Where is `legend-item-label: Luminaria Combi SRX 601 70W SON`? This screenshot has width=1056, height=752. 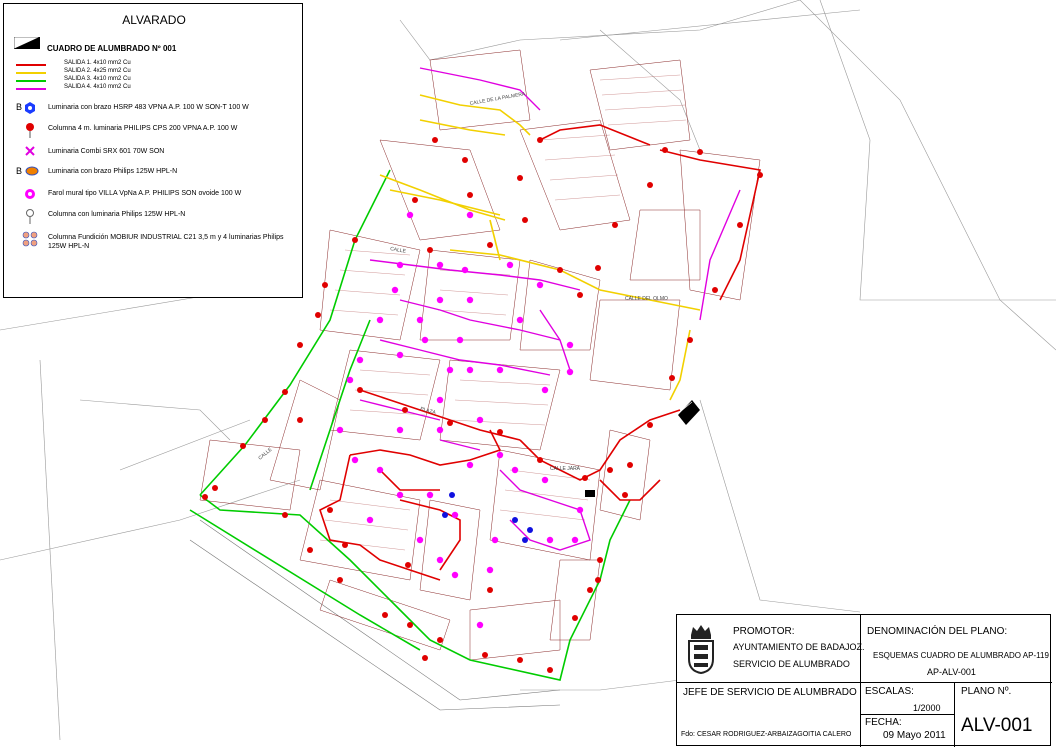
legend-item-label: Luminaria Combi SRX 601 70W SON is located at coordinates (106, 151).